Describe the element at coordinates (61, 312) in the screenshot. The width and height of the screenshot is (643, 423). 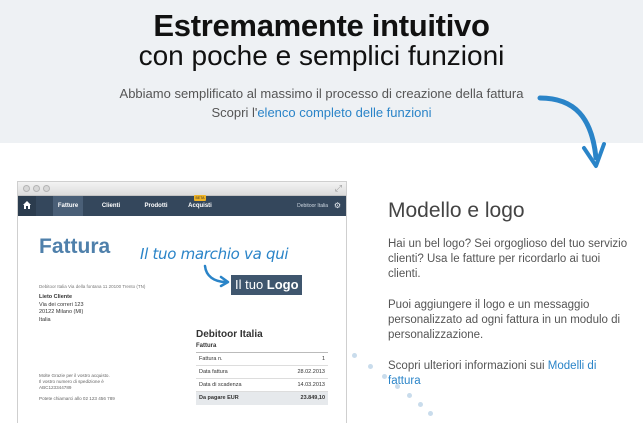
I see `client-city: 20122 Milano (MI)` at that location.